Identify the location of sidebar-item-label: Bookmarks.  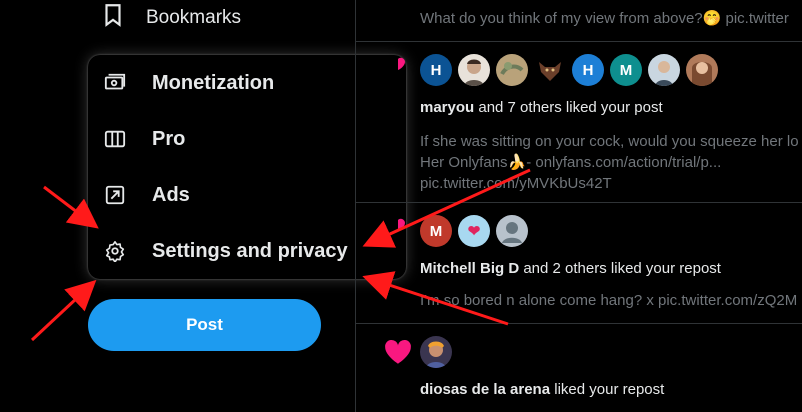
(194, 17).